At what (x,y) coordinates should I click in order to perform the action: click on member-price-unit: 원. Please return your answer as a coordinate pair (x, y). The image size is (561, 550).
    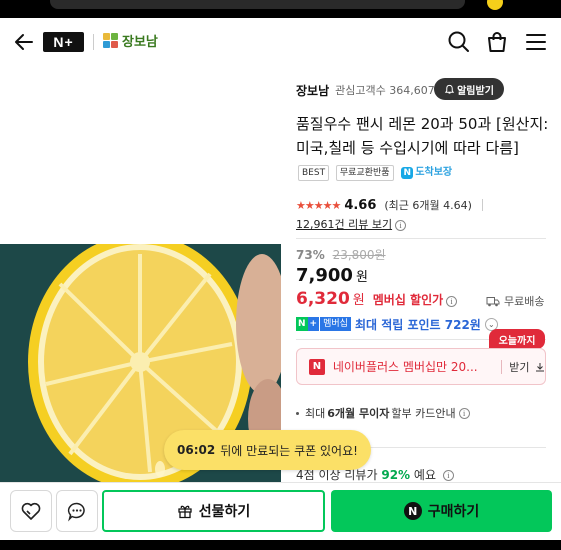
    Looking at the image, I should click on (358, 300).